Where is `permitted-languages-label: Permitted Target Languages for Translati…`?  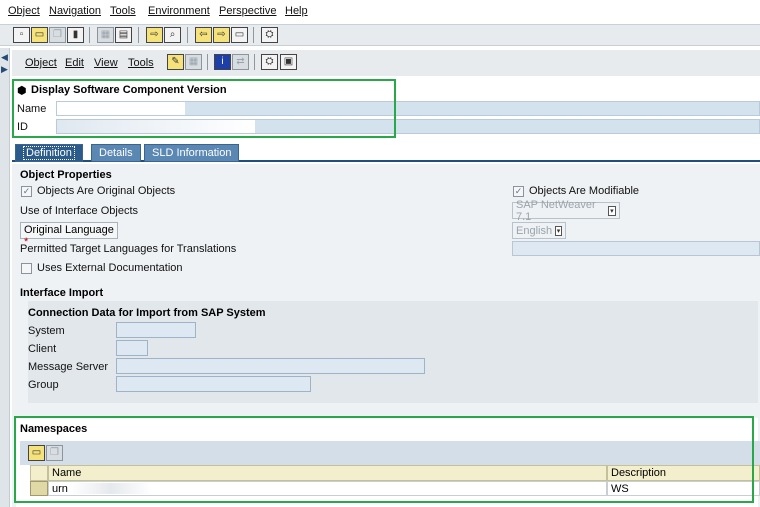 permitted-languages-label: Permitted Target Languages for Translati… is located at coordinates (128, 249).